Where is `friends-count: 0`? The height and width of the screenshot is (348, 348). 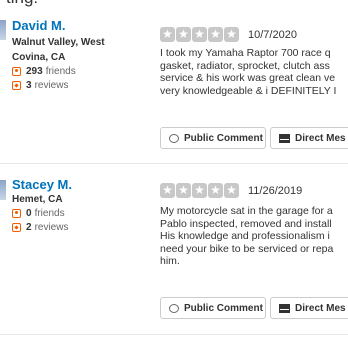 friends-count: 0 is located at coordinates (29, 213).